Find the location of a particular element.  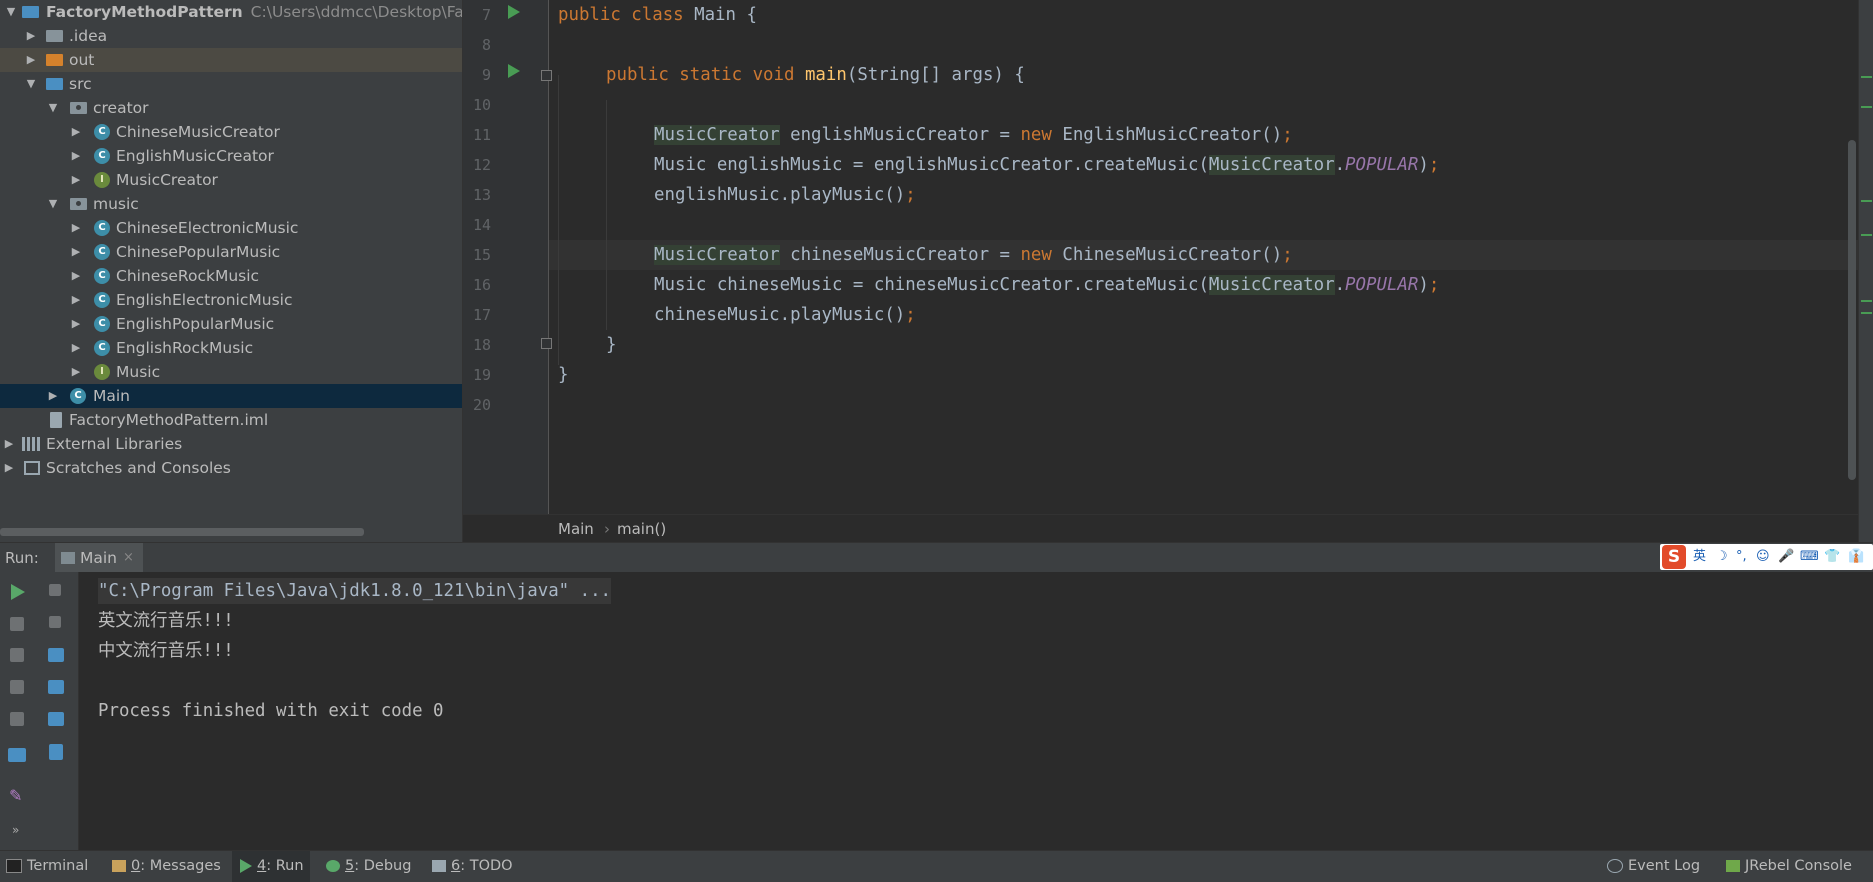

tree-label: ChinesePopularMusic is located at coordinates (198, 252).